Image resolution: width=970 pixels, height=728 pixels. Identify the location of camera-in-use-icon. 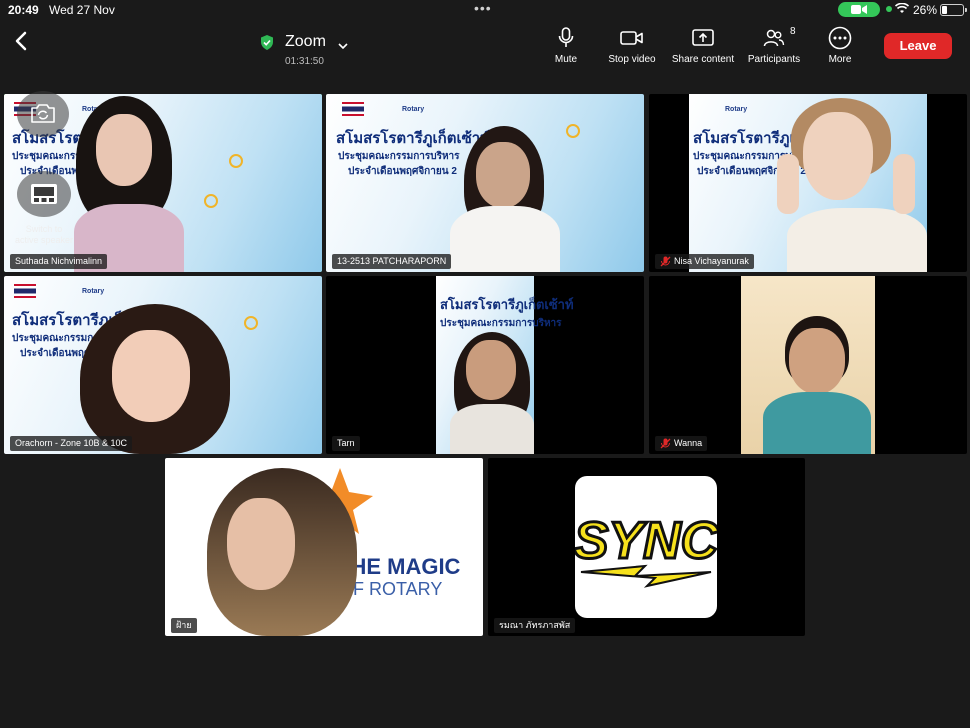
(859, 9).